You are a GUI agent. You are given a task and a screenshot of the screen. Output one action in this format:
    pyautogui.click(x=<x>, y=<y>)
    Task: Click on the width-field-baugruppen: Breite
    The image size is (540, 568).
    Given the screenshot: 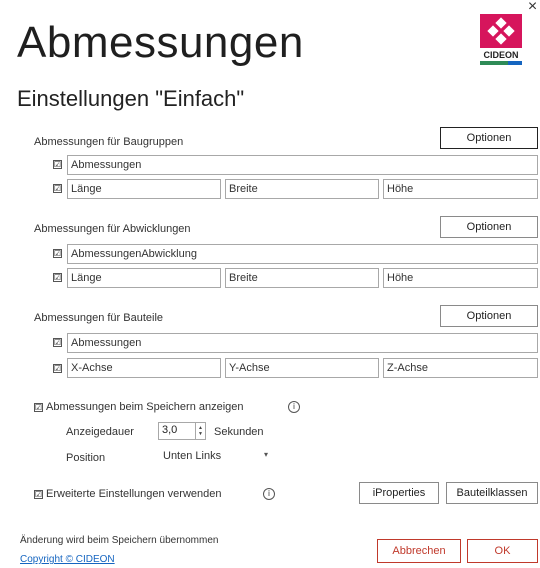 What is the action you would take?
    pyautogui.click(x=302, y=189)
    